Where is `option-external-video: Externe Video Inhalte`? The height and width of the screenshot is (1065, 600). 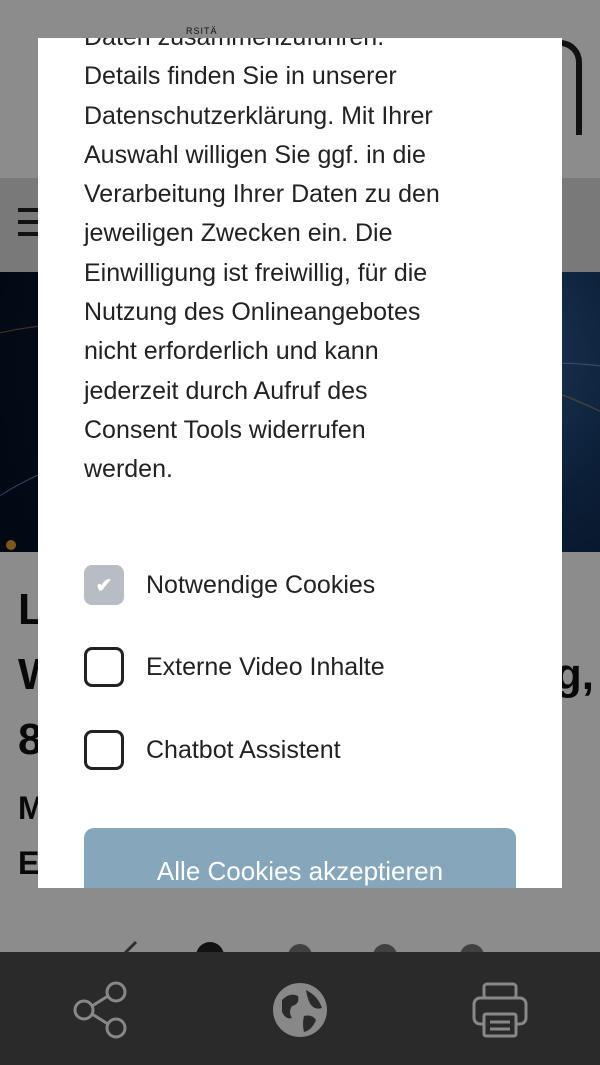 option-external-video: Externe Video Inhalte is located at coordinates (234, 667).